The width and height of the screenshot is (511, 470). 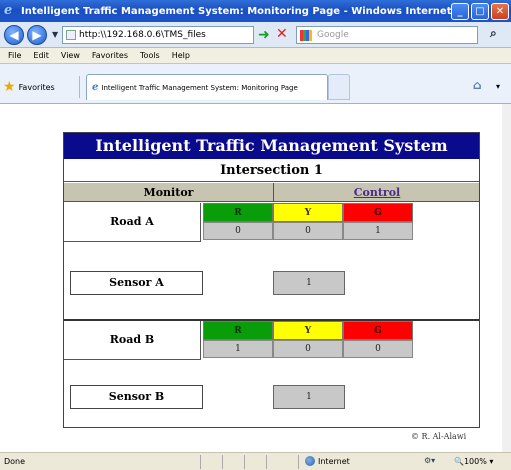 I want to click on road-a-label: Road A, so click(x=132, y=222).